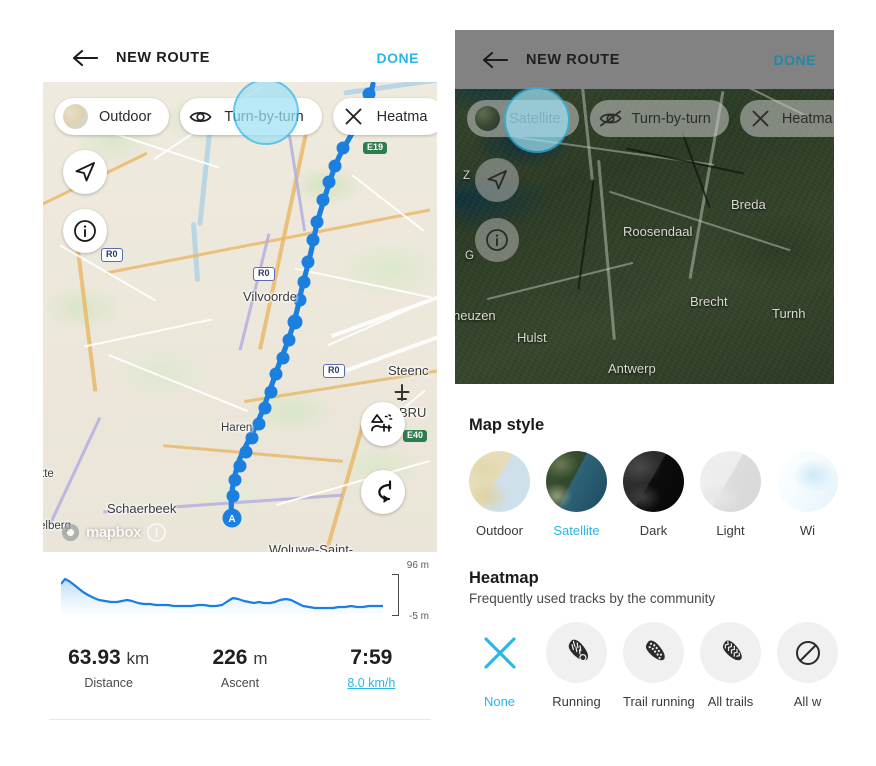 This screenshot has height=766, width=876. I want to click on stat-label: Distance, so click(108, 683).